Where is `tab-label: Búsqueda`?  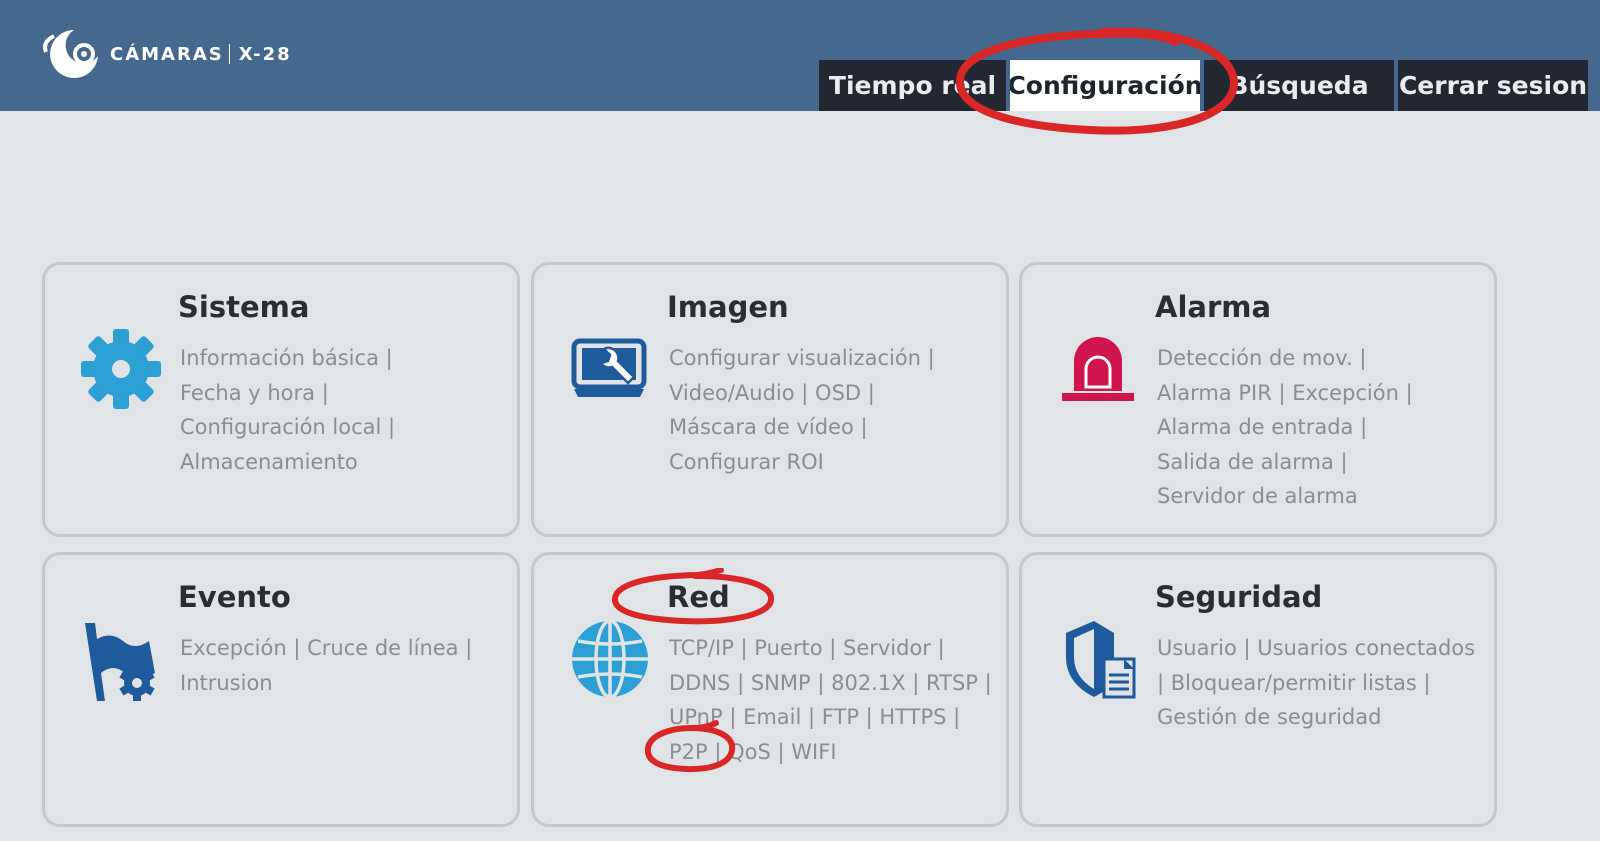 tab-label: Búsqueda is located at coordinates (1299, 85).